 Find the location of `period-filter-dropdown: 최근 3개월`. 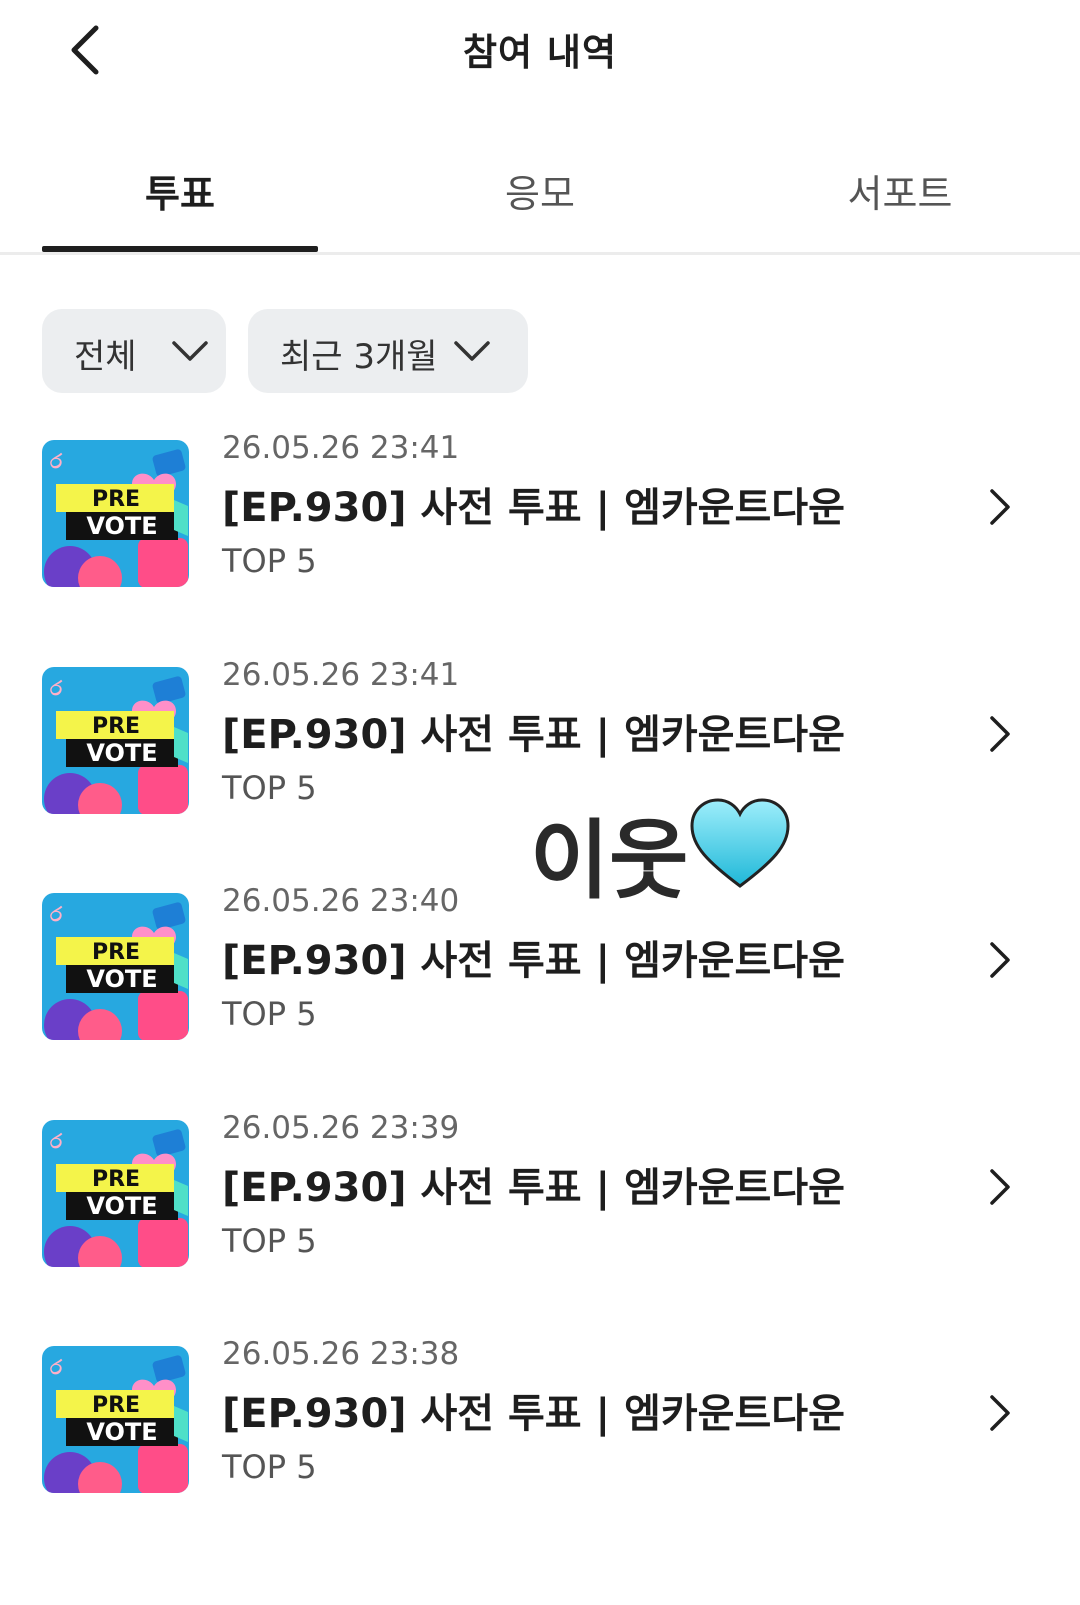

period-filter-dropdown: 최근 3개월 is located at coordinates (388, 351).